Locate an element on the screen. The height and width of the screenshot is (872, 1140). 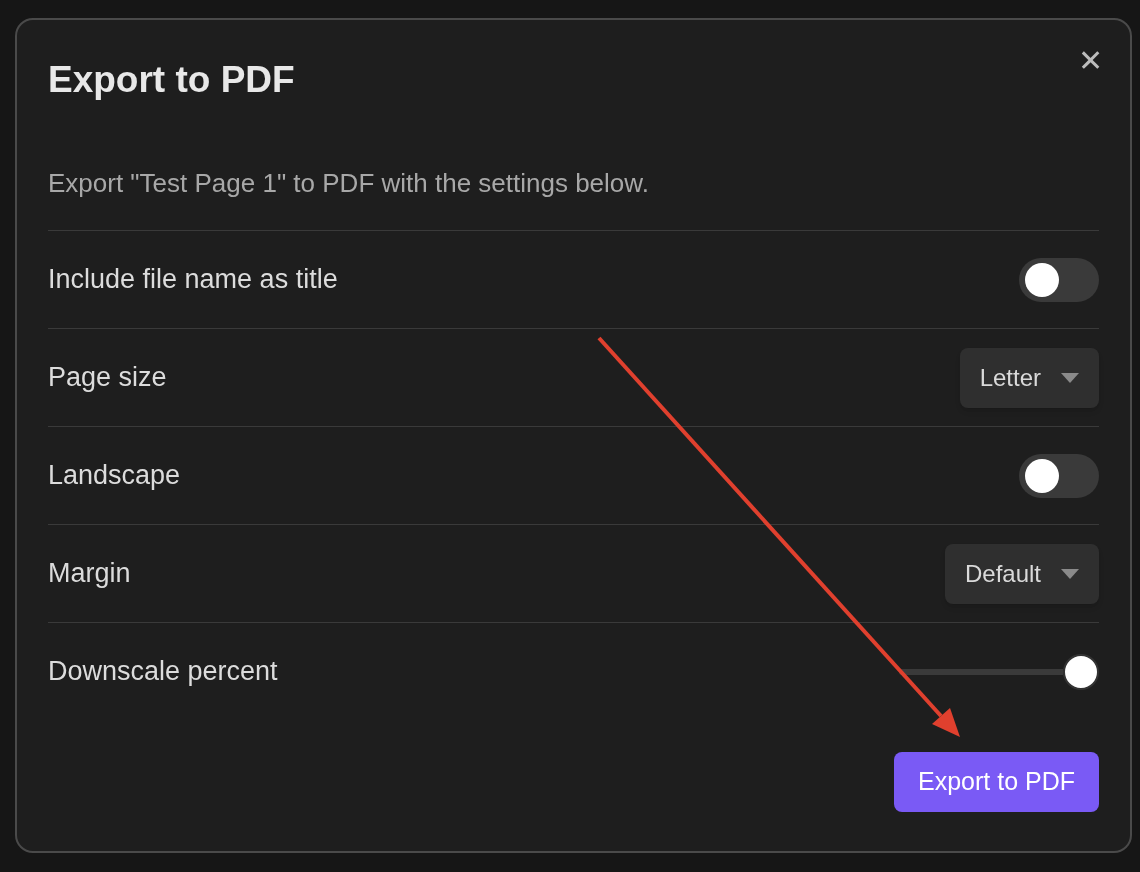
close-button: ✕ is located at coordinates (1090, 60).